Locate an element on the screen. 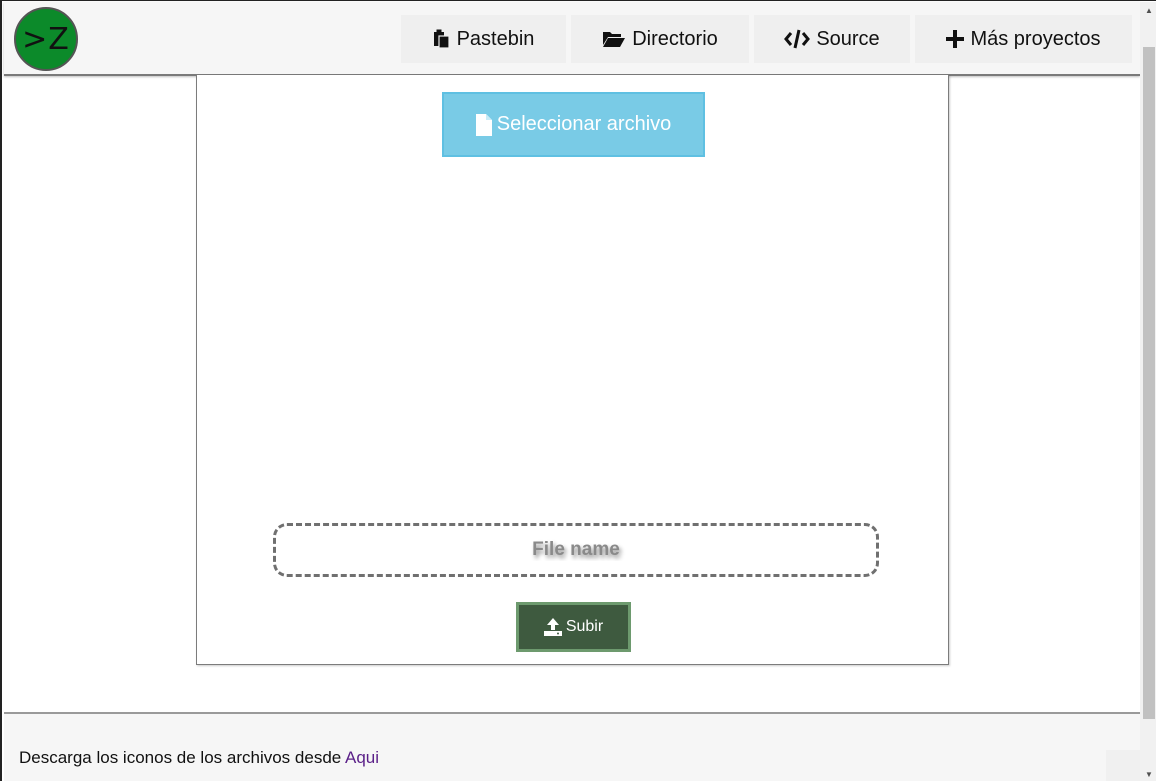  folder-open-icon is located at coordinates (614, 39).